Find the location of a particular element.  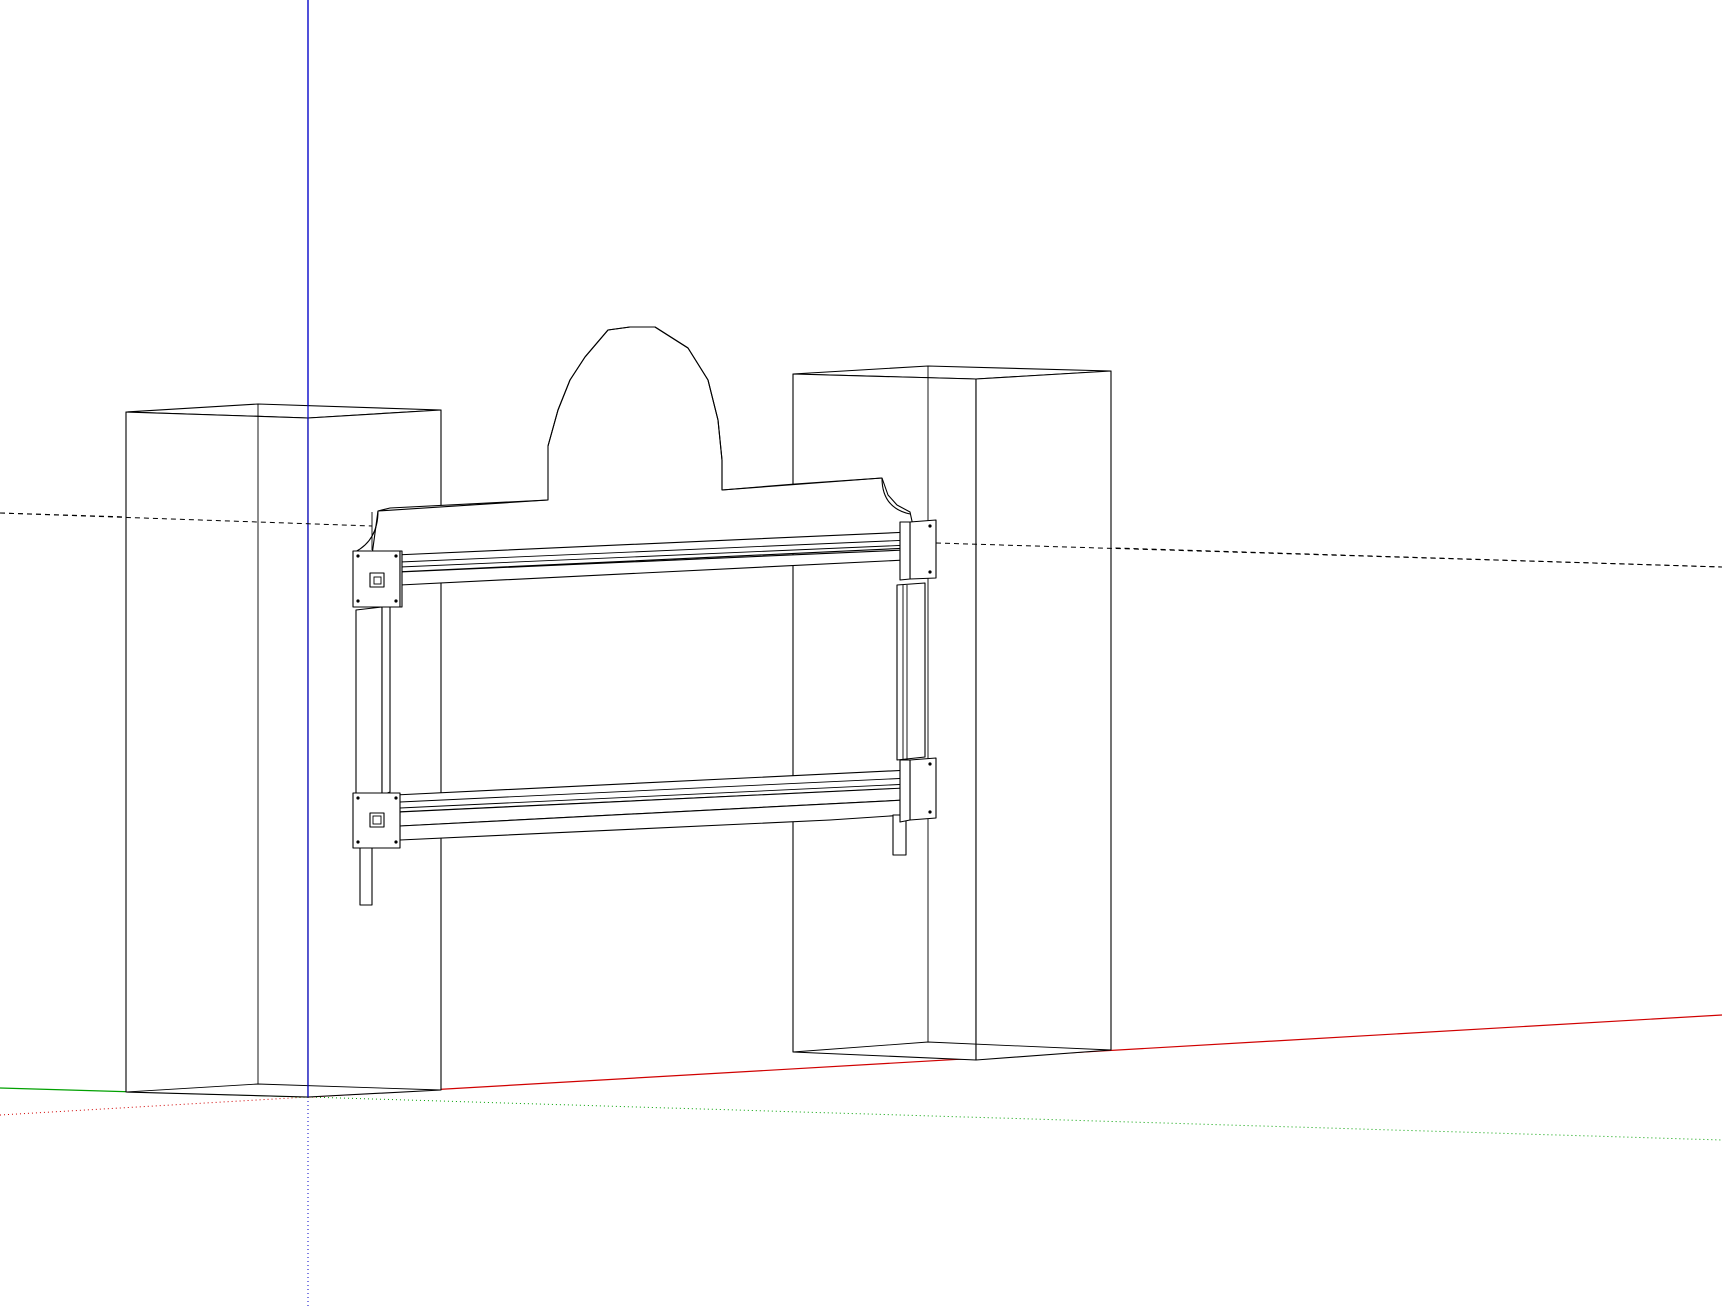

bracket-top-right is located at coordinates (918, 550).